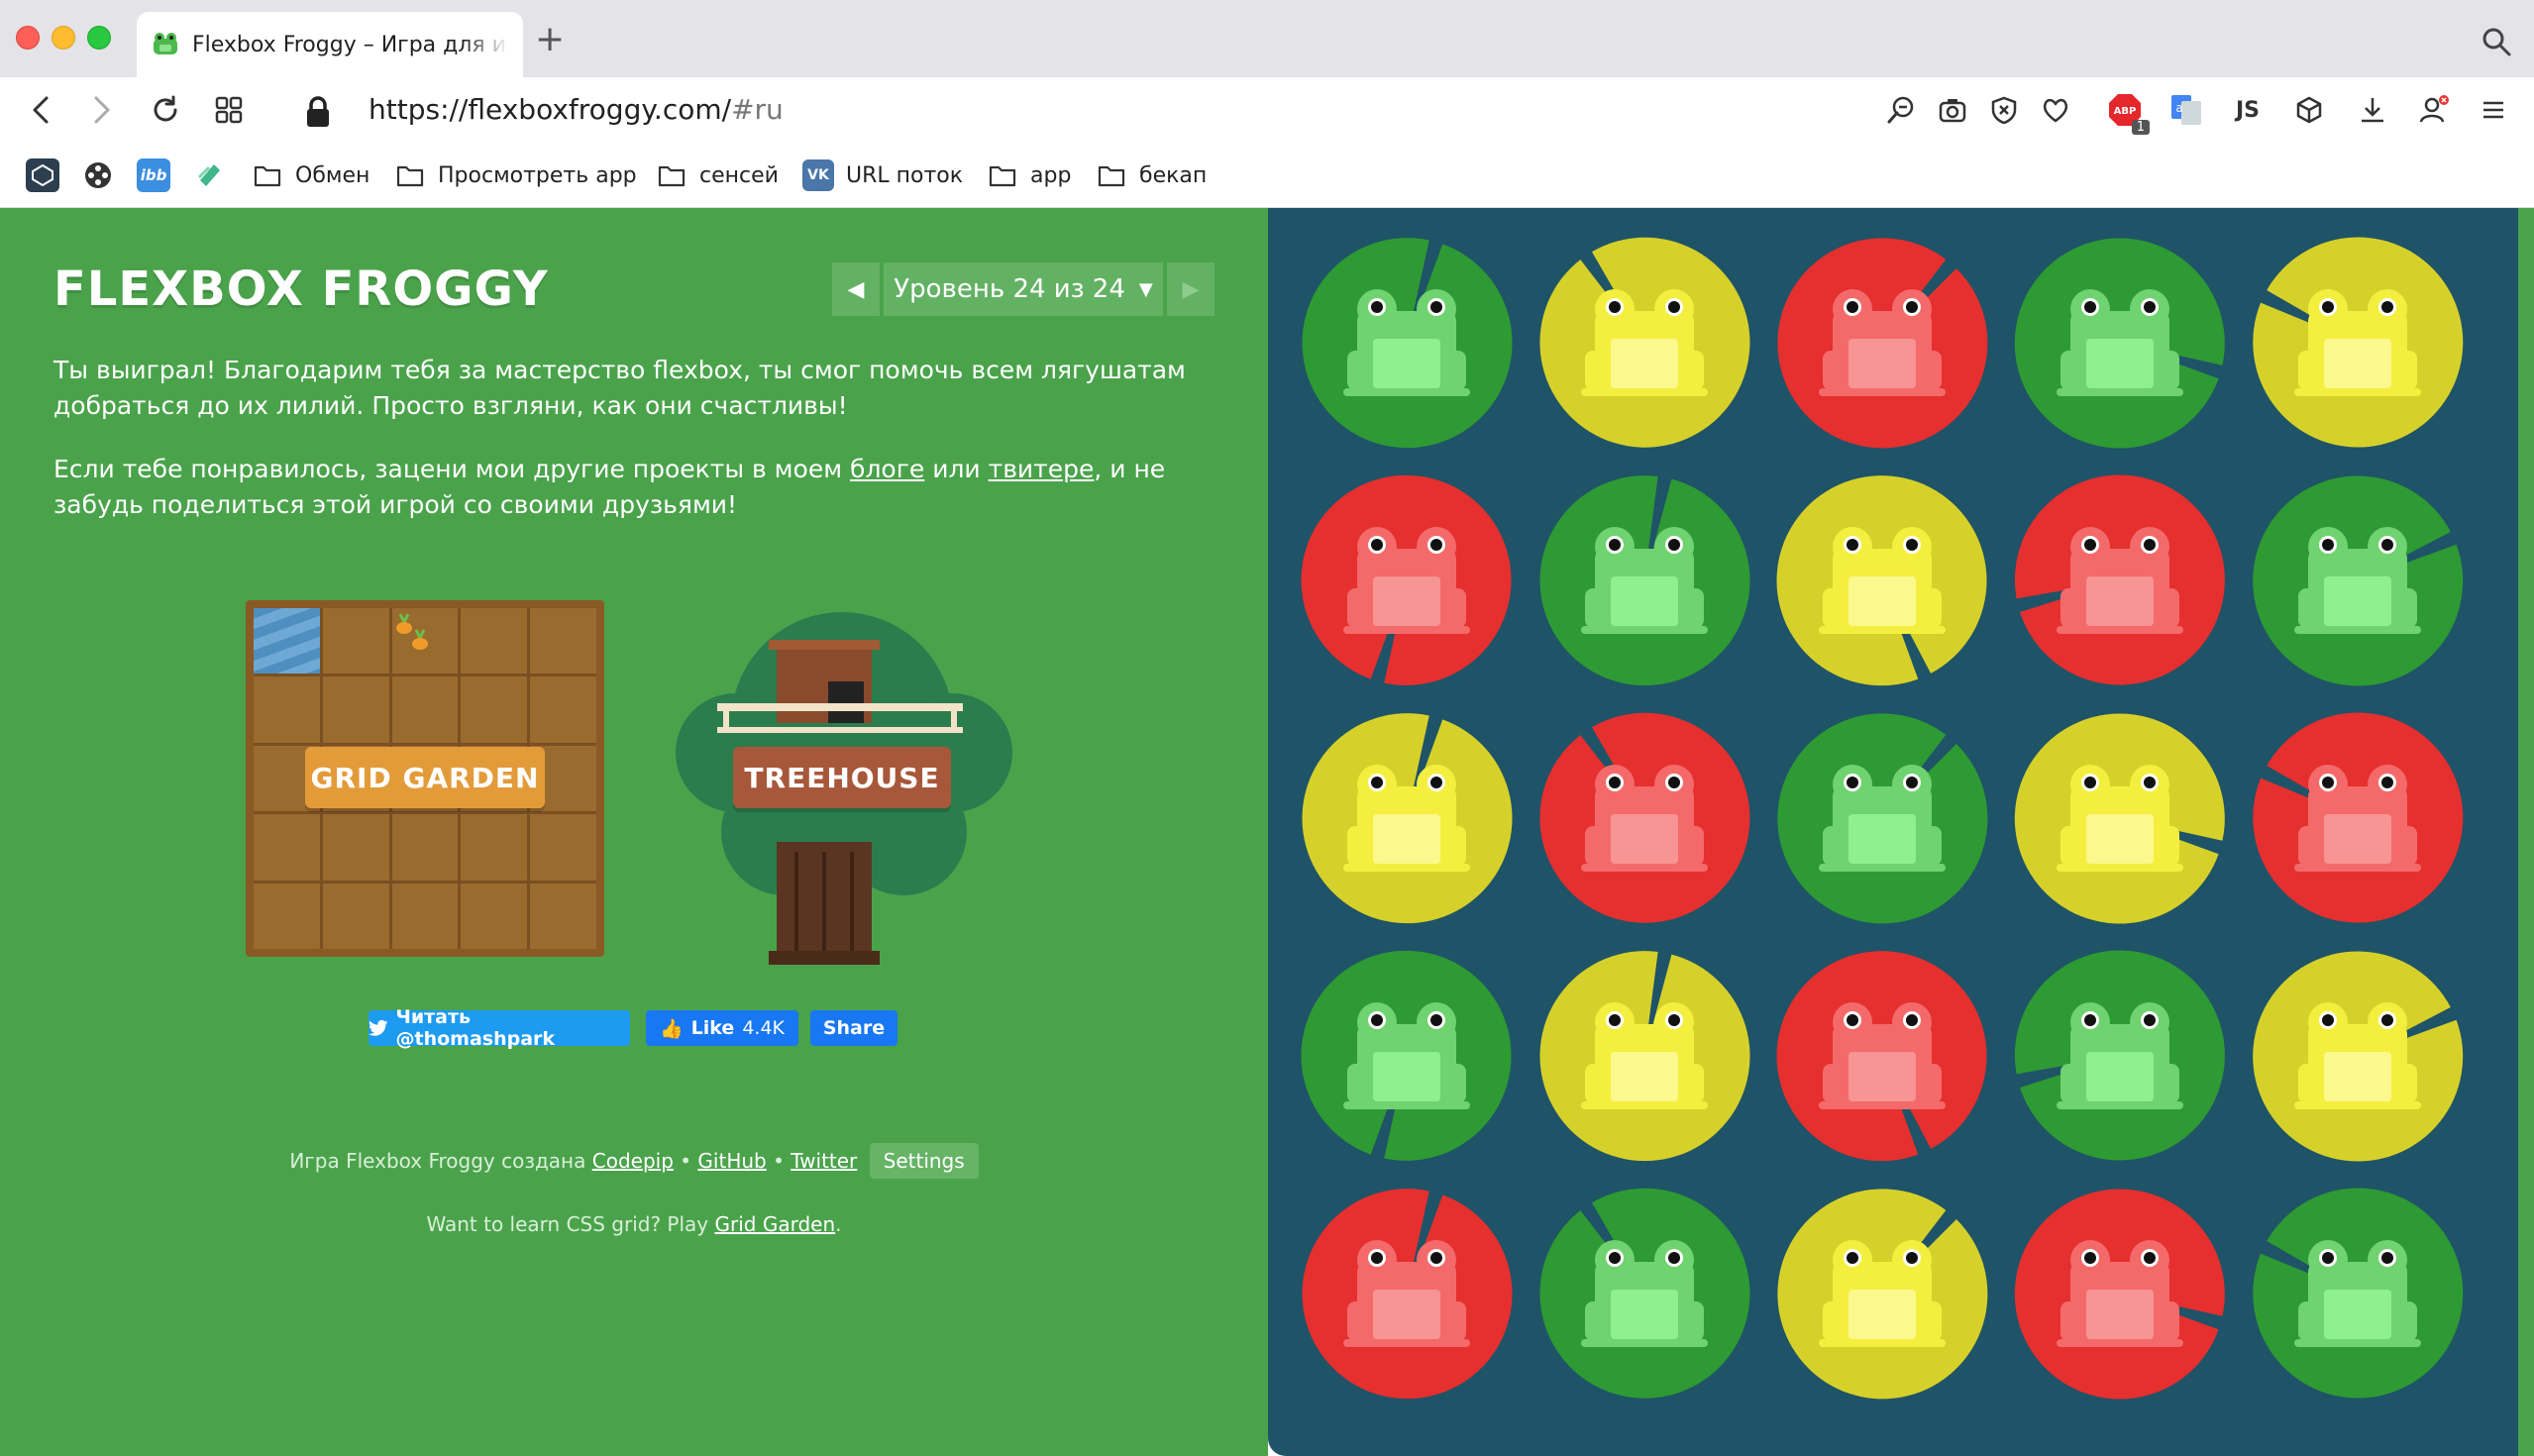 Image resolution: width=2534 pixels, height=1456 pixels. What do you see at coordinates (2004, 110) in the screenshot?
I see `blocker-icon` at bounding box center [2004, 110].